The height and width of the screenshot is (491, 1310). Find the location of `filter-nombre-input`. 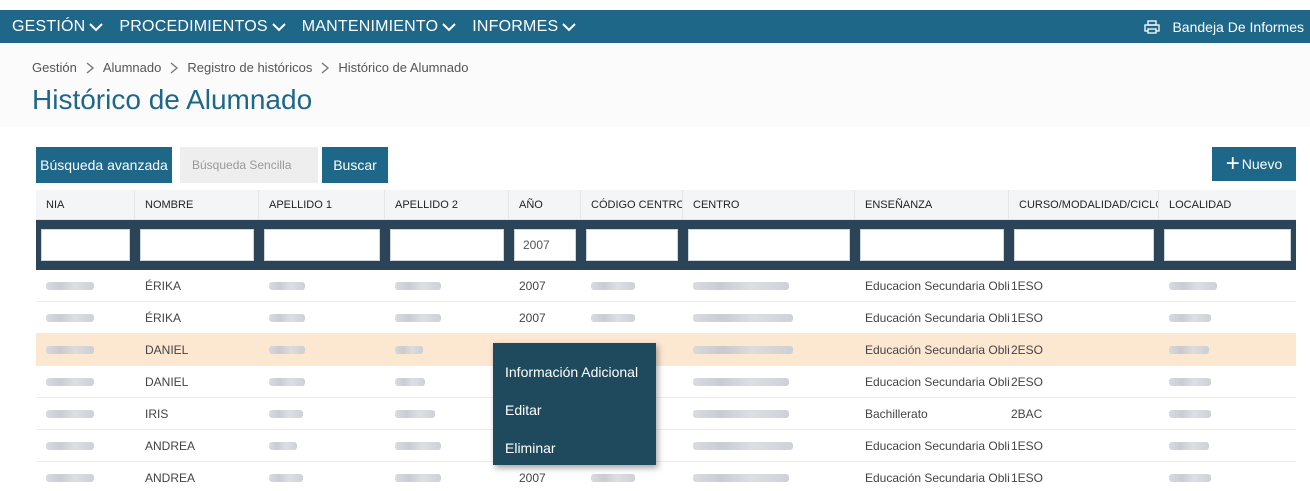

filter-nombre-input is located at coordinates (197, 245).